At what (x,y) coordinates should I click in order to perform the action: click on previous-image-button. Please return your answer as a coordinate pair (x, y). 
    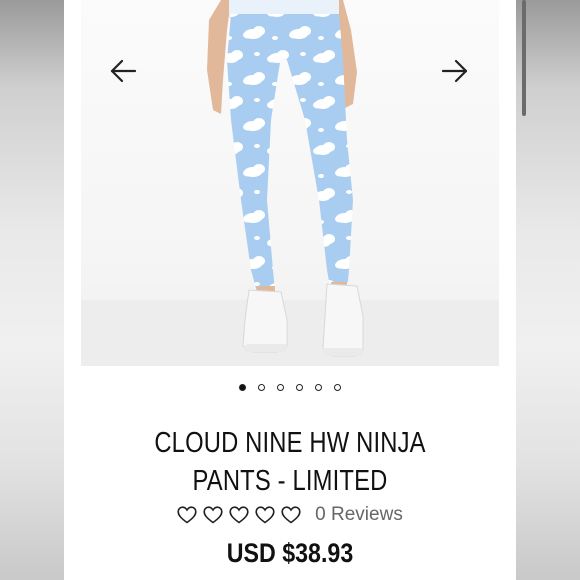
    Looking at the image, I should click on (123, 71).